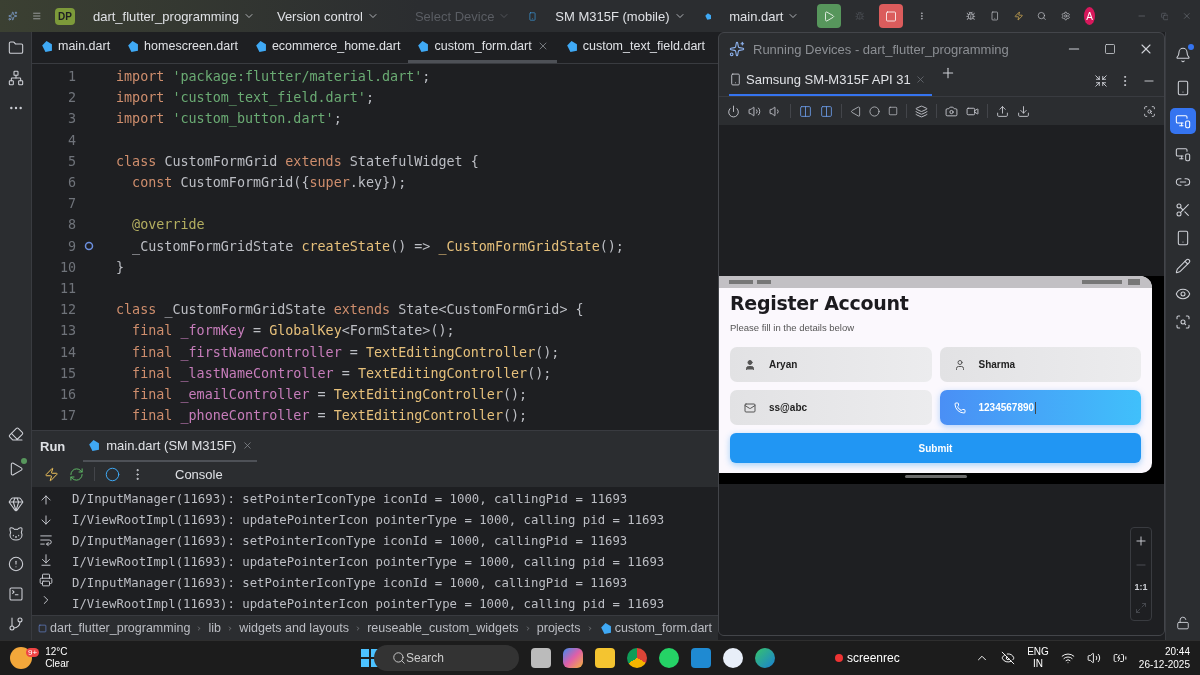 The height and width of the screenshot is (675, 1200). I want to click on clock-date: 26-12-2025, so click(1164, 664).